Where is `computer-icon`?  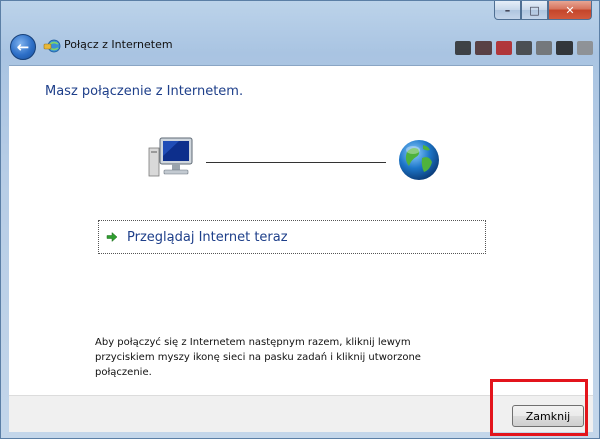 computer-icon is located at coordinates (170, 157).